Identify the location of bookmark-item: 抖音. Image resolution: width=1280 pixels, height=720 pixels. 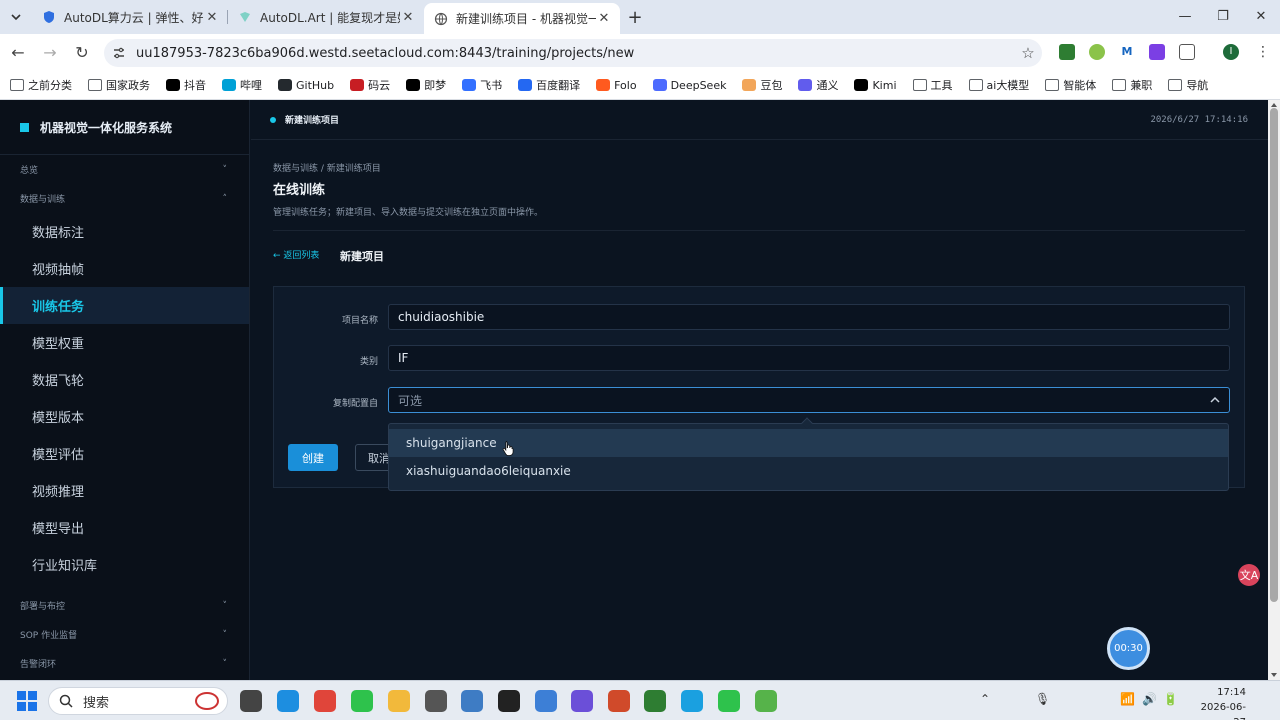
(186, 85).